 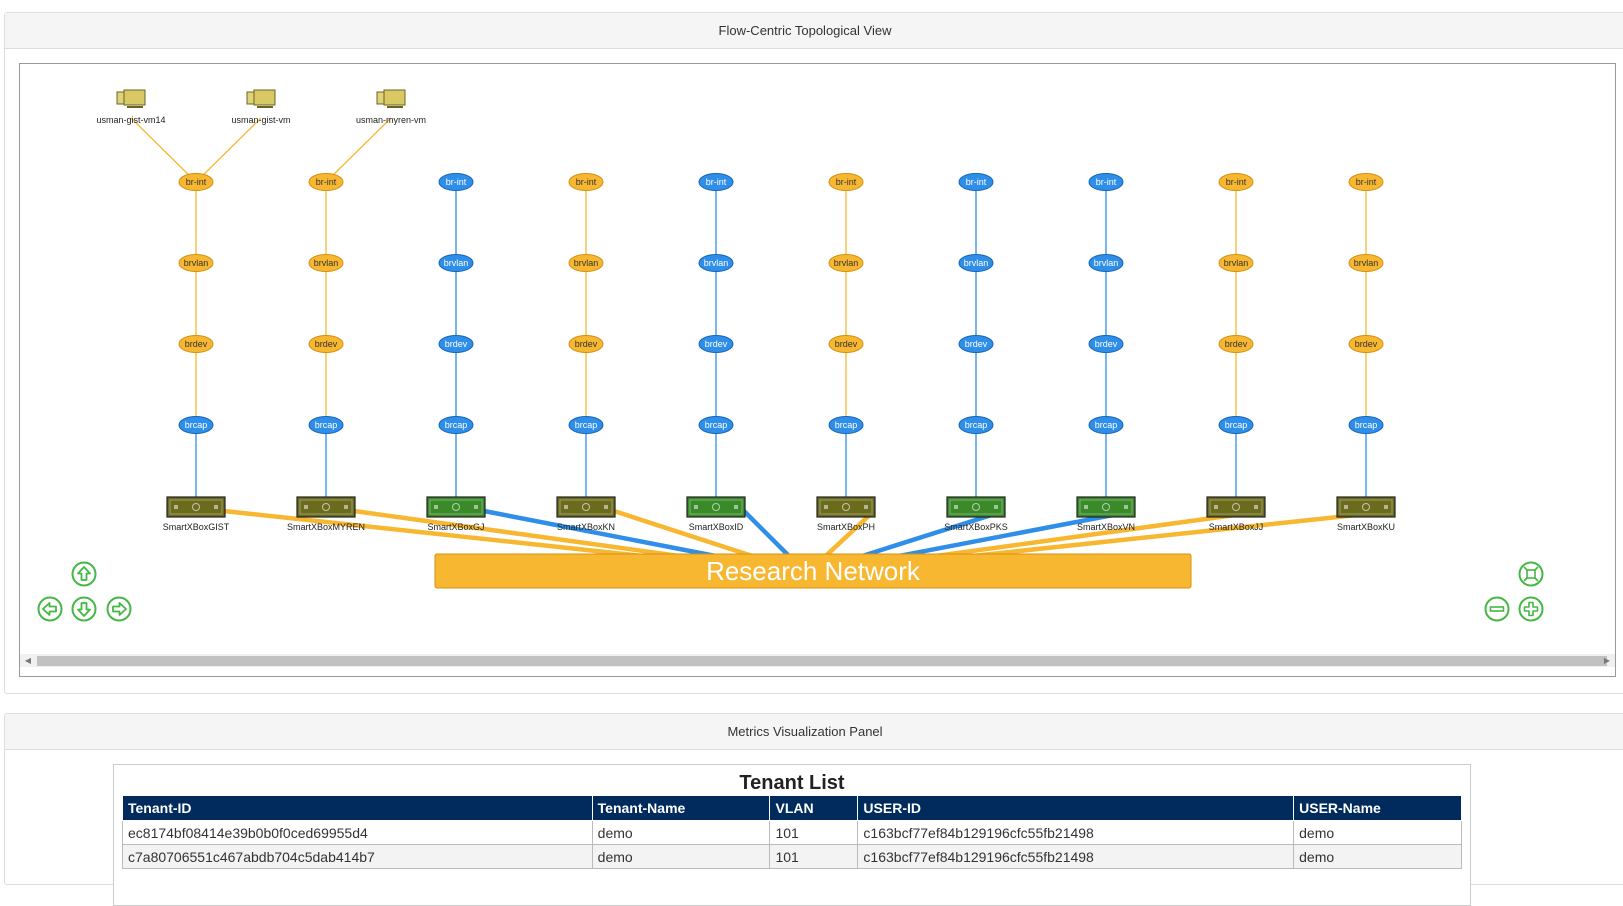 I want to click on zoom-extent-button, so click(x=1531, y=574).